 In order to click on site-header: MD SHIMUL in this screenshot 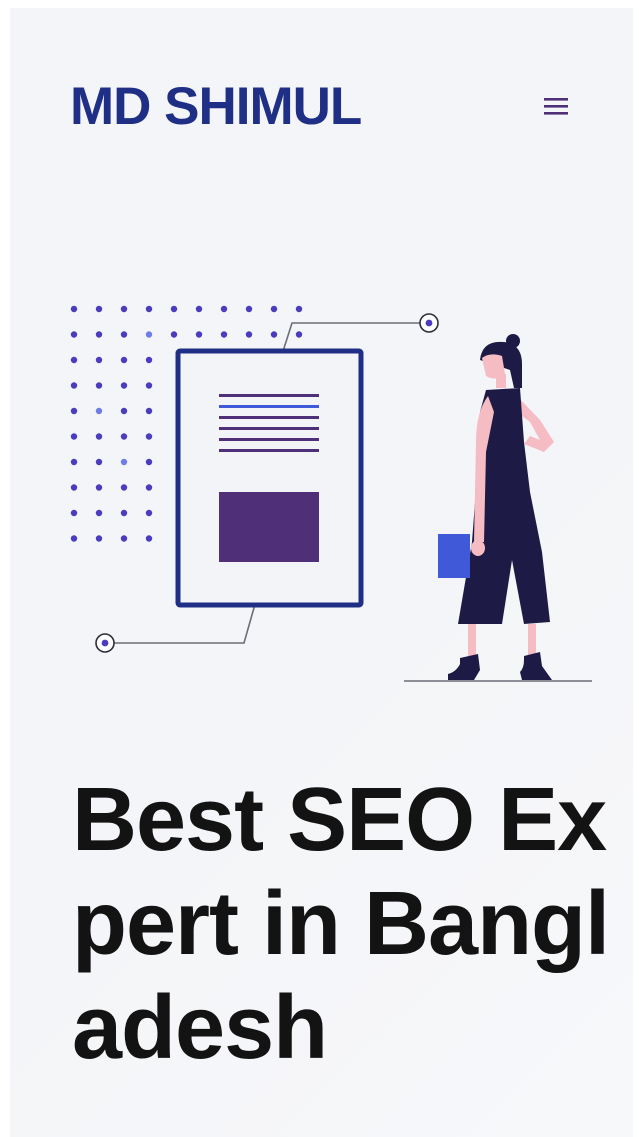, I will do `click(330, 108)`.